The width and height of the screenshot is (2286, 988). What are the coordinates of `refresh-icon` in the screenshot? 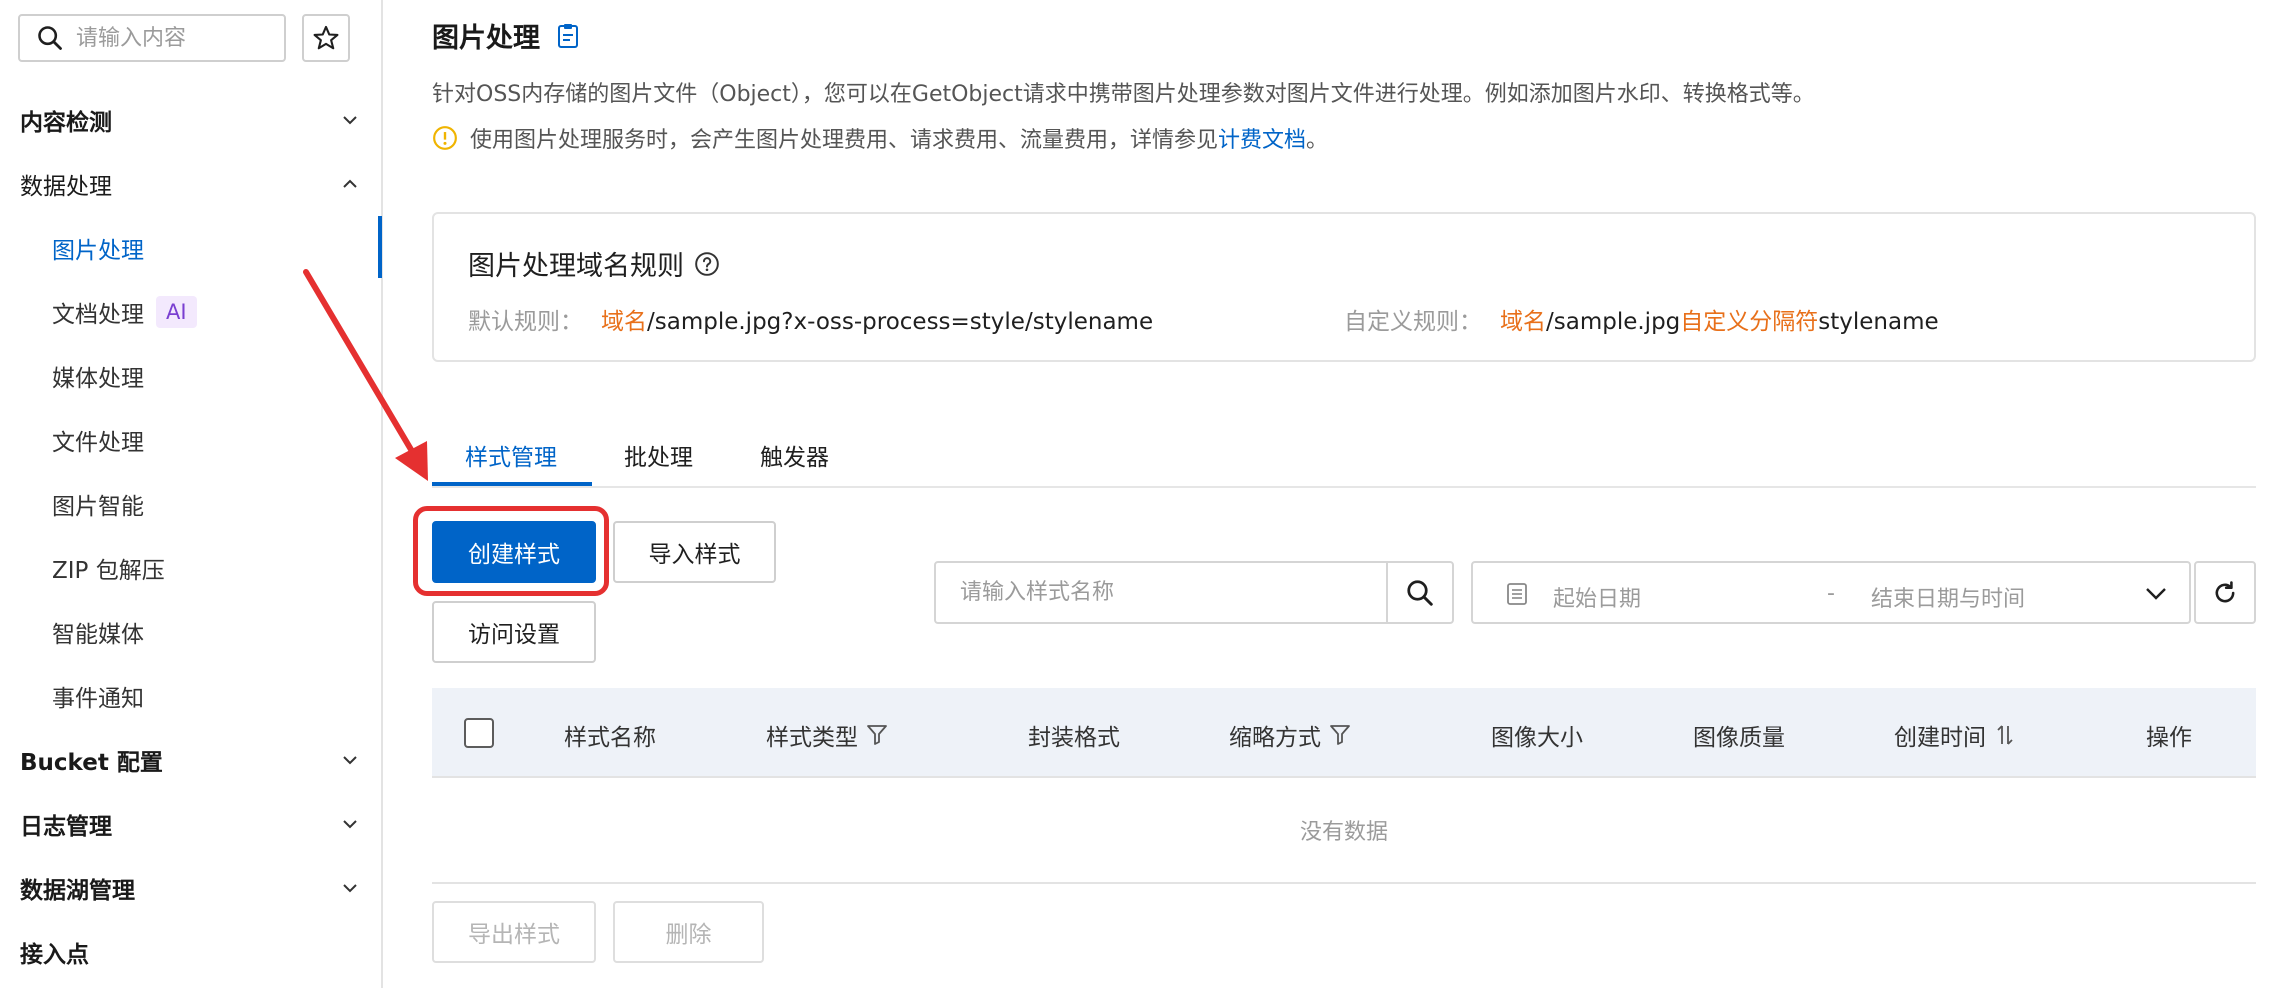 It's located at (2225, 591).